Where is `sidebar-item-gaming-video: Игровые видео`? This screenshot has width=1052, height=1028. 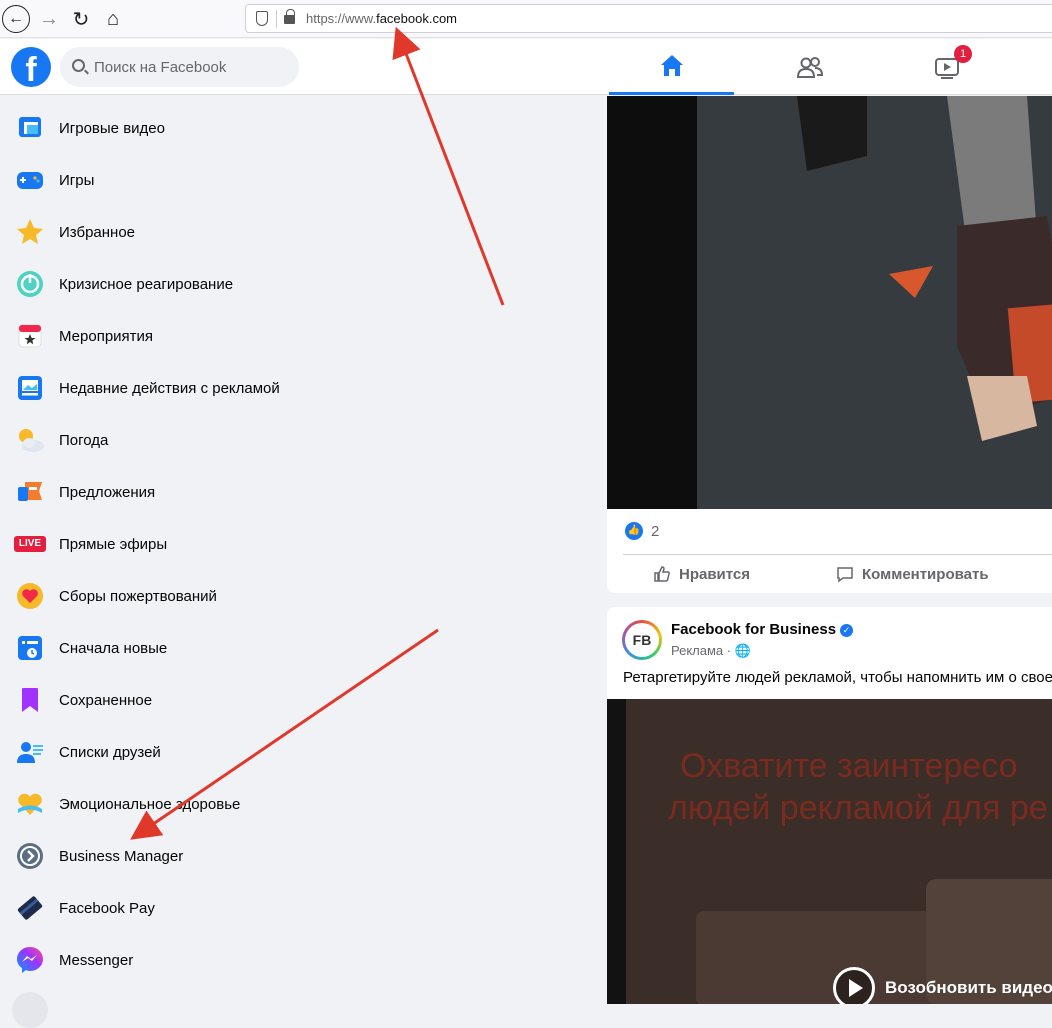
sidebar-item-gaming-video: Игровые видео is located at coordinates (168, 128).